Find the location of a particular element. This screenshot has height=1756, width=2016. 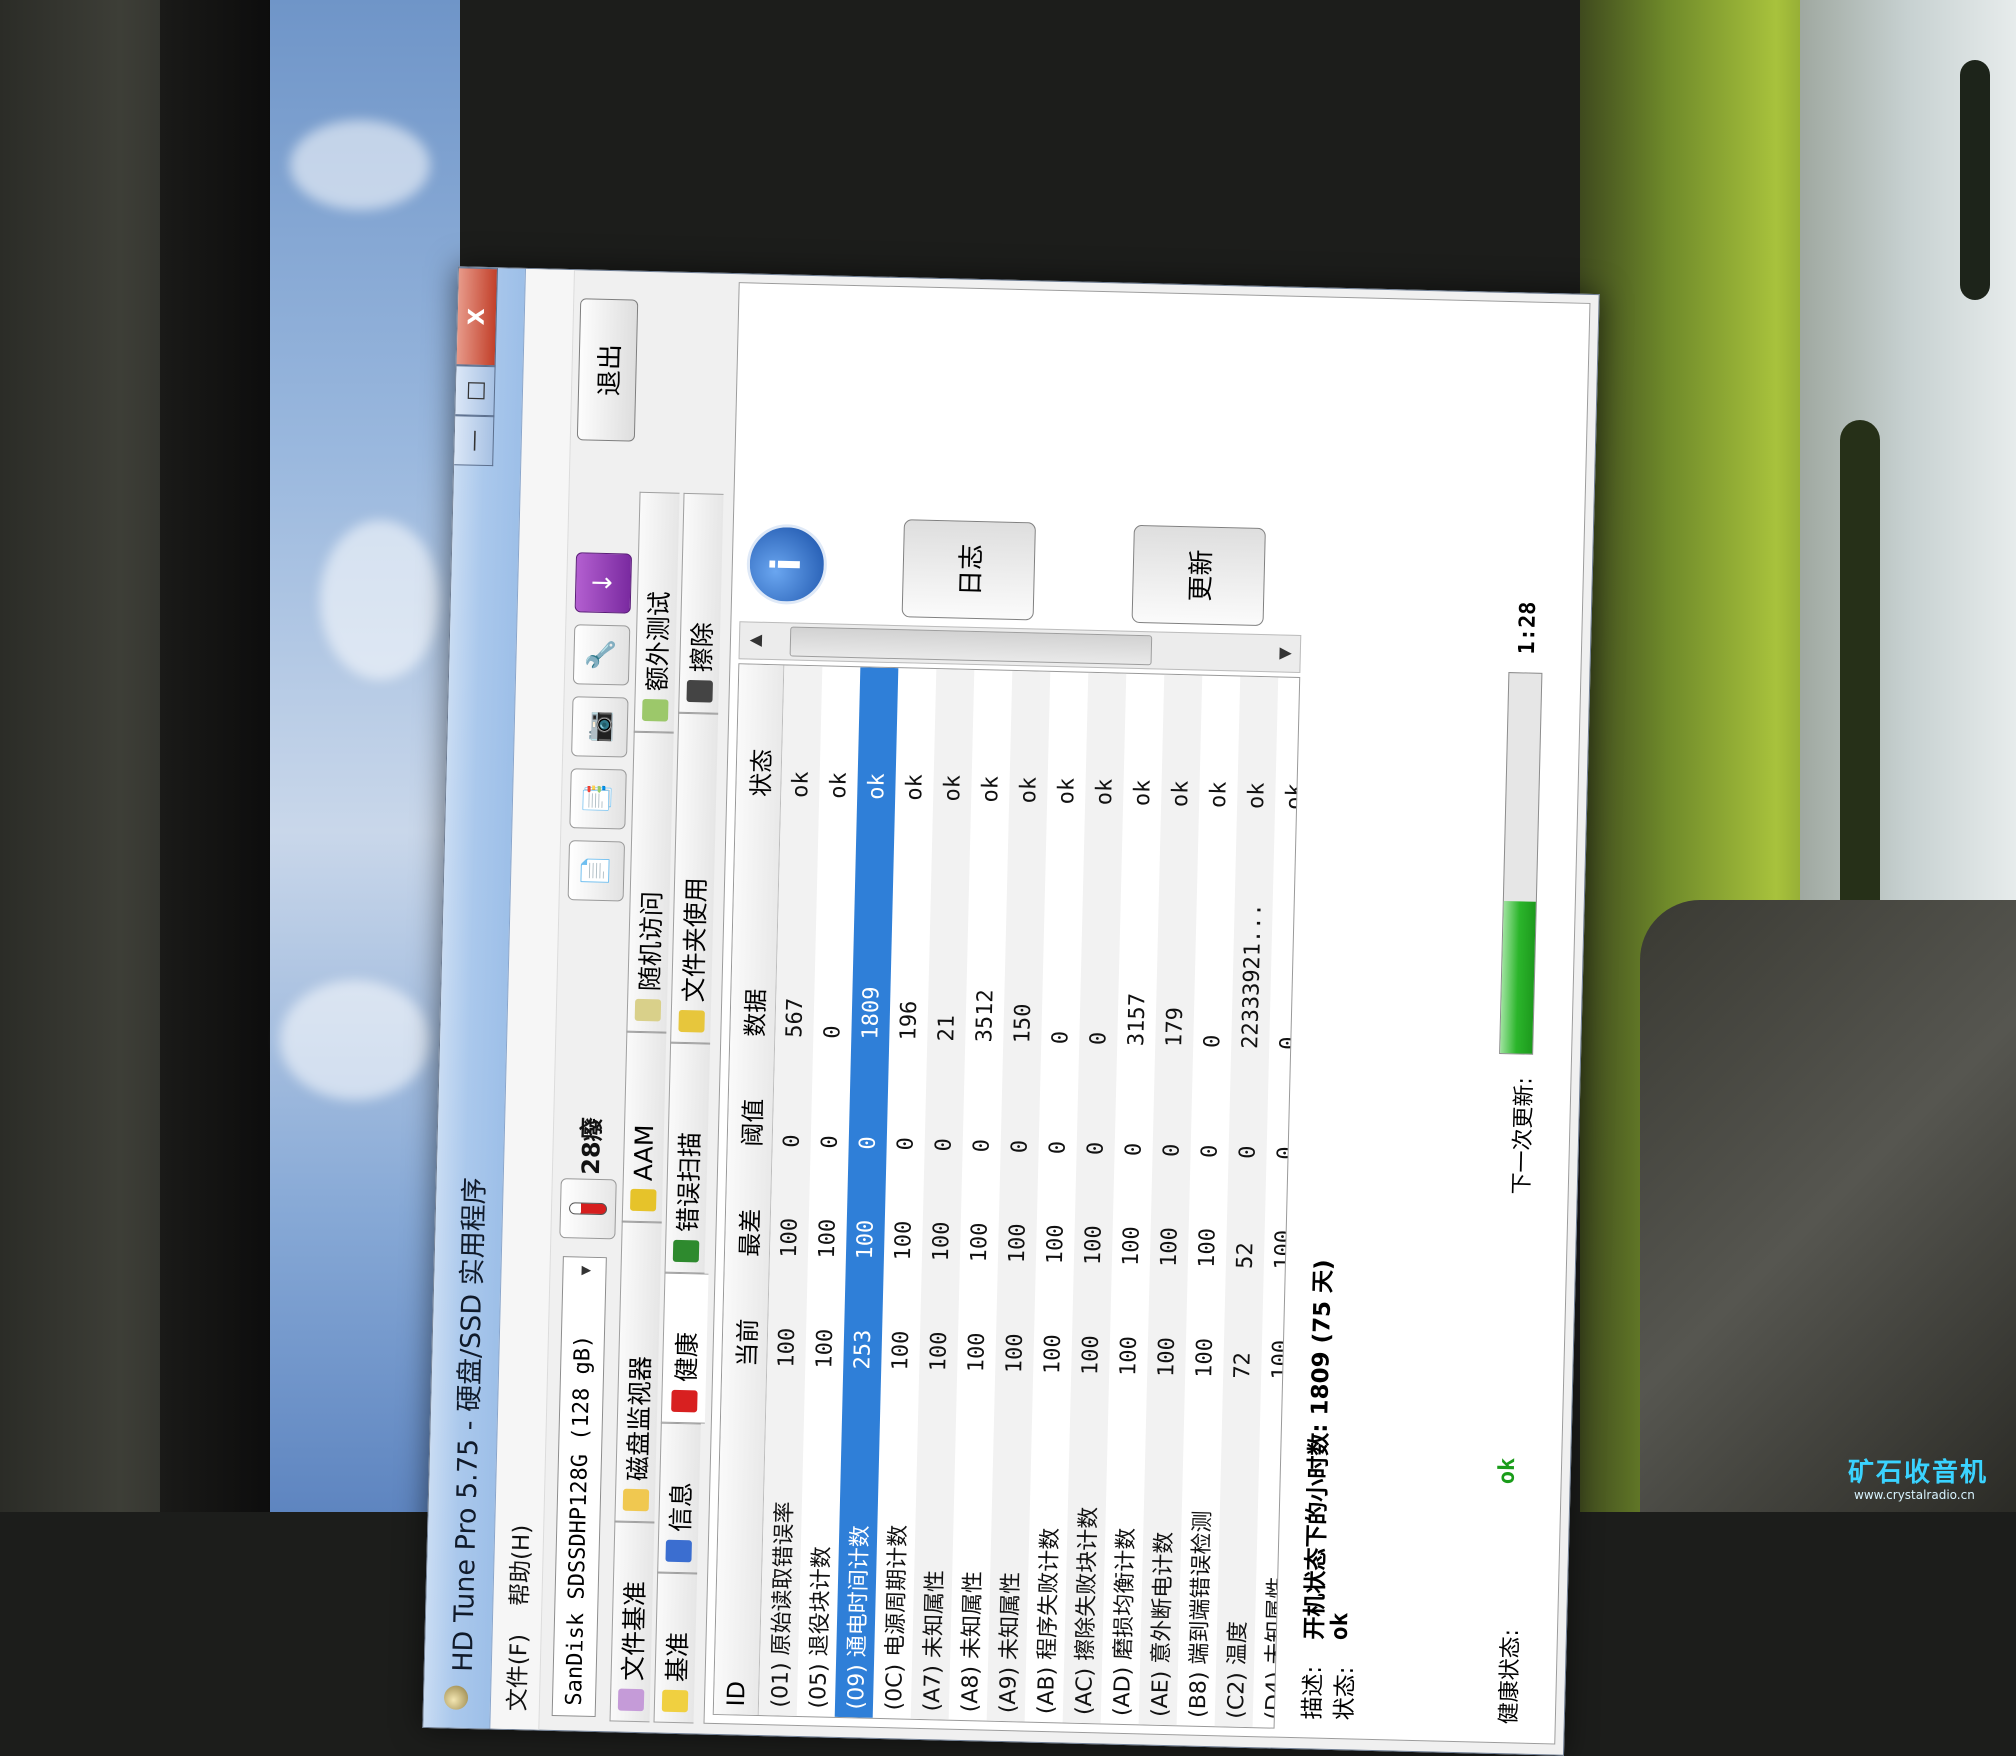

temperature-value: 28癈 is located at coordinates (591, 1146).